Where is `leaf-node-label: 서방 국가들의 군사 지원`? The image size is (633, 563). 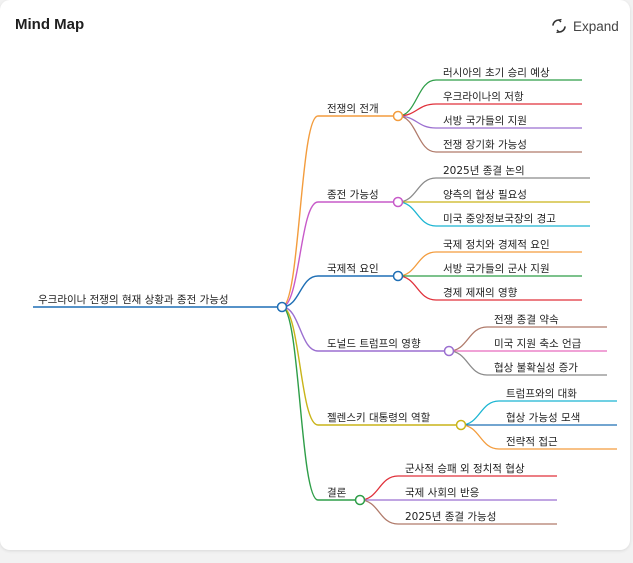 leaf-node-label: 서방 국가들의 군사 지원 is located at coordinates (496, 269).